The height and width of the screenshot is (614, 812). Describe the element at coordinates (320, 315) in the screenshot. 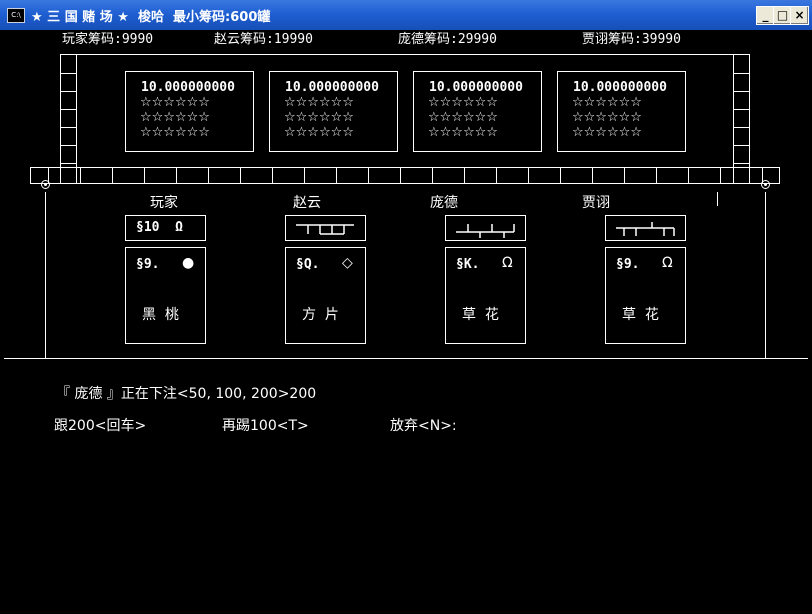

I see `card-suit-name: 方 片` at that location.